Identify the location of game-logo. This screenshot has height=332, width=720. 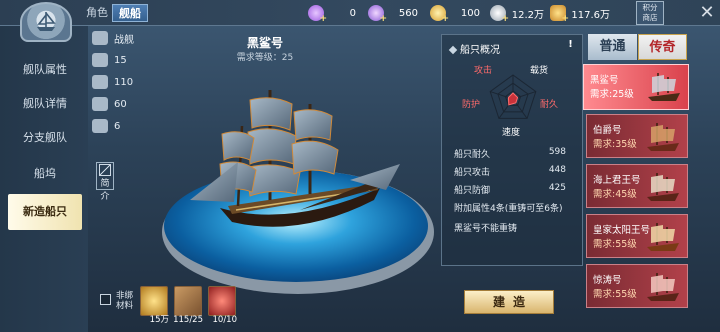
(46, 22).